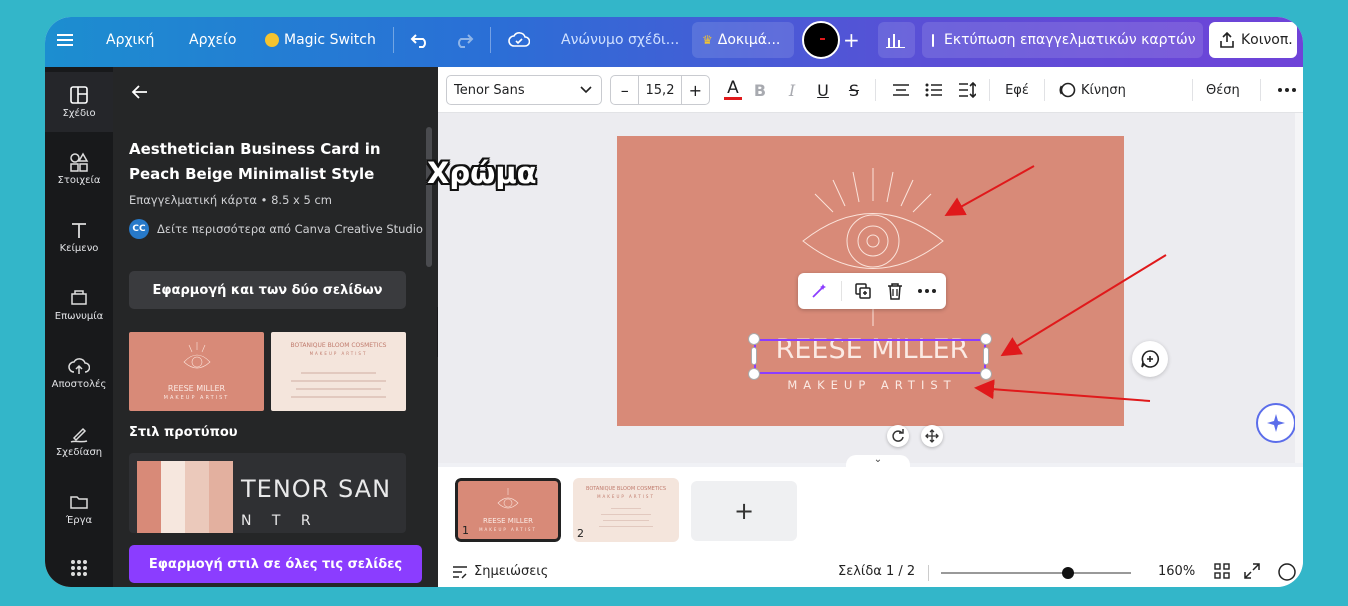  What do you see at coordinates (79, 297) in the screenshot?
I see `brand-icon` at bounding box center [79, 297].